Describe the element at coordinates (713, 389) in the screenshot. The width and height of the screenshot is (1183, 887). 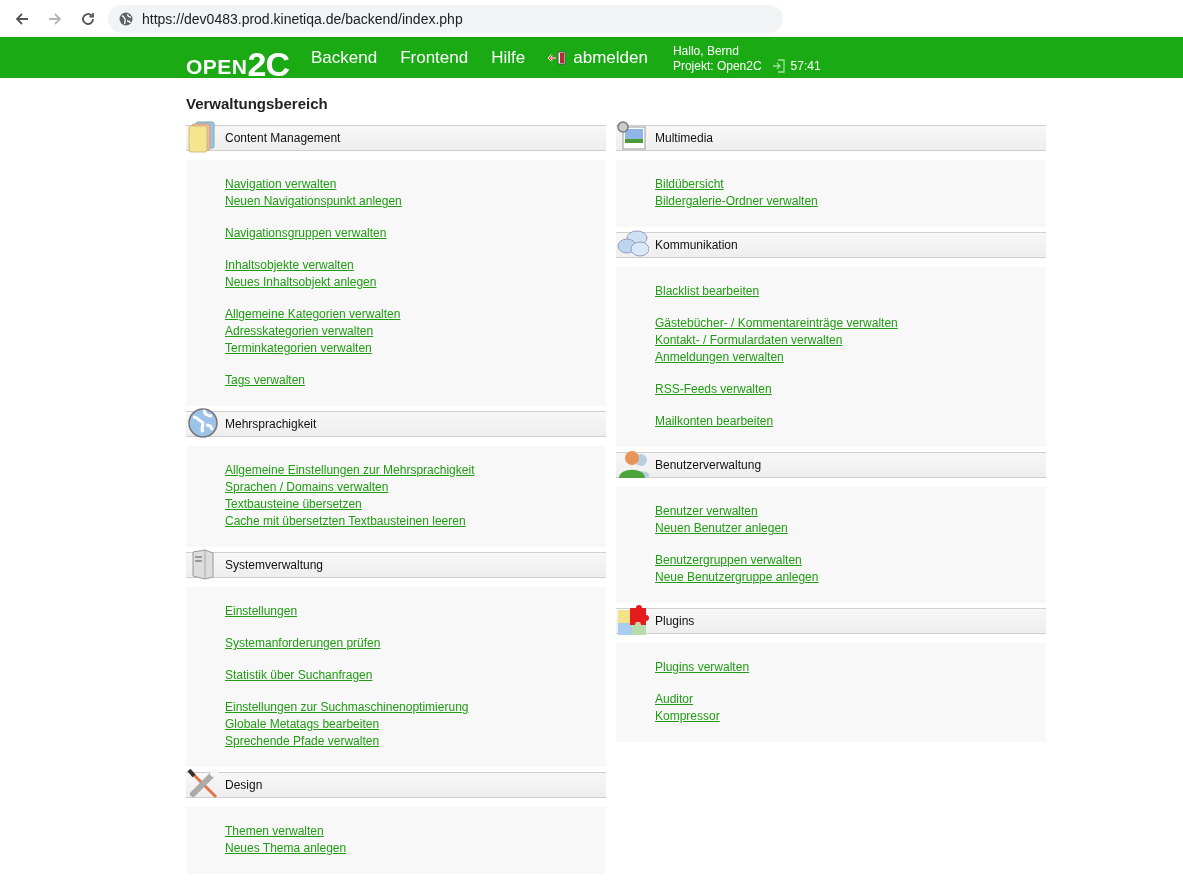
I see `link: RSS-Feeds verwalten` at that location.